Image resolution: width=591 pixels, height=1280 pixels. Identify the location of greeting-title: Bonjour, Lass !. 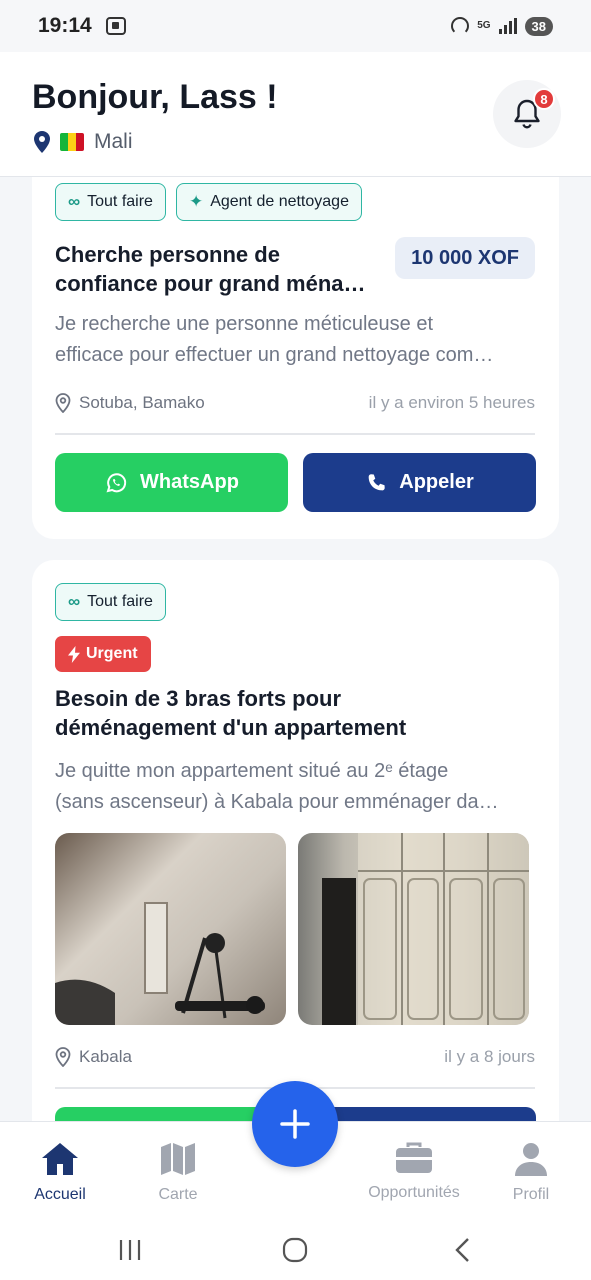
(155, 97).